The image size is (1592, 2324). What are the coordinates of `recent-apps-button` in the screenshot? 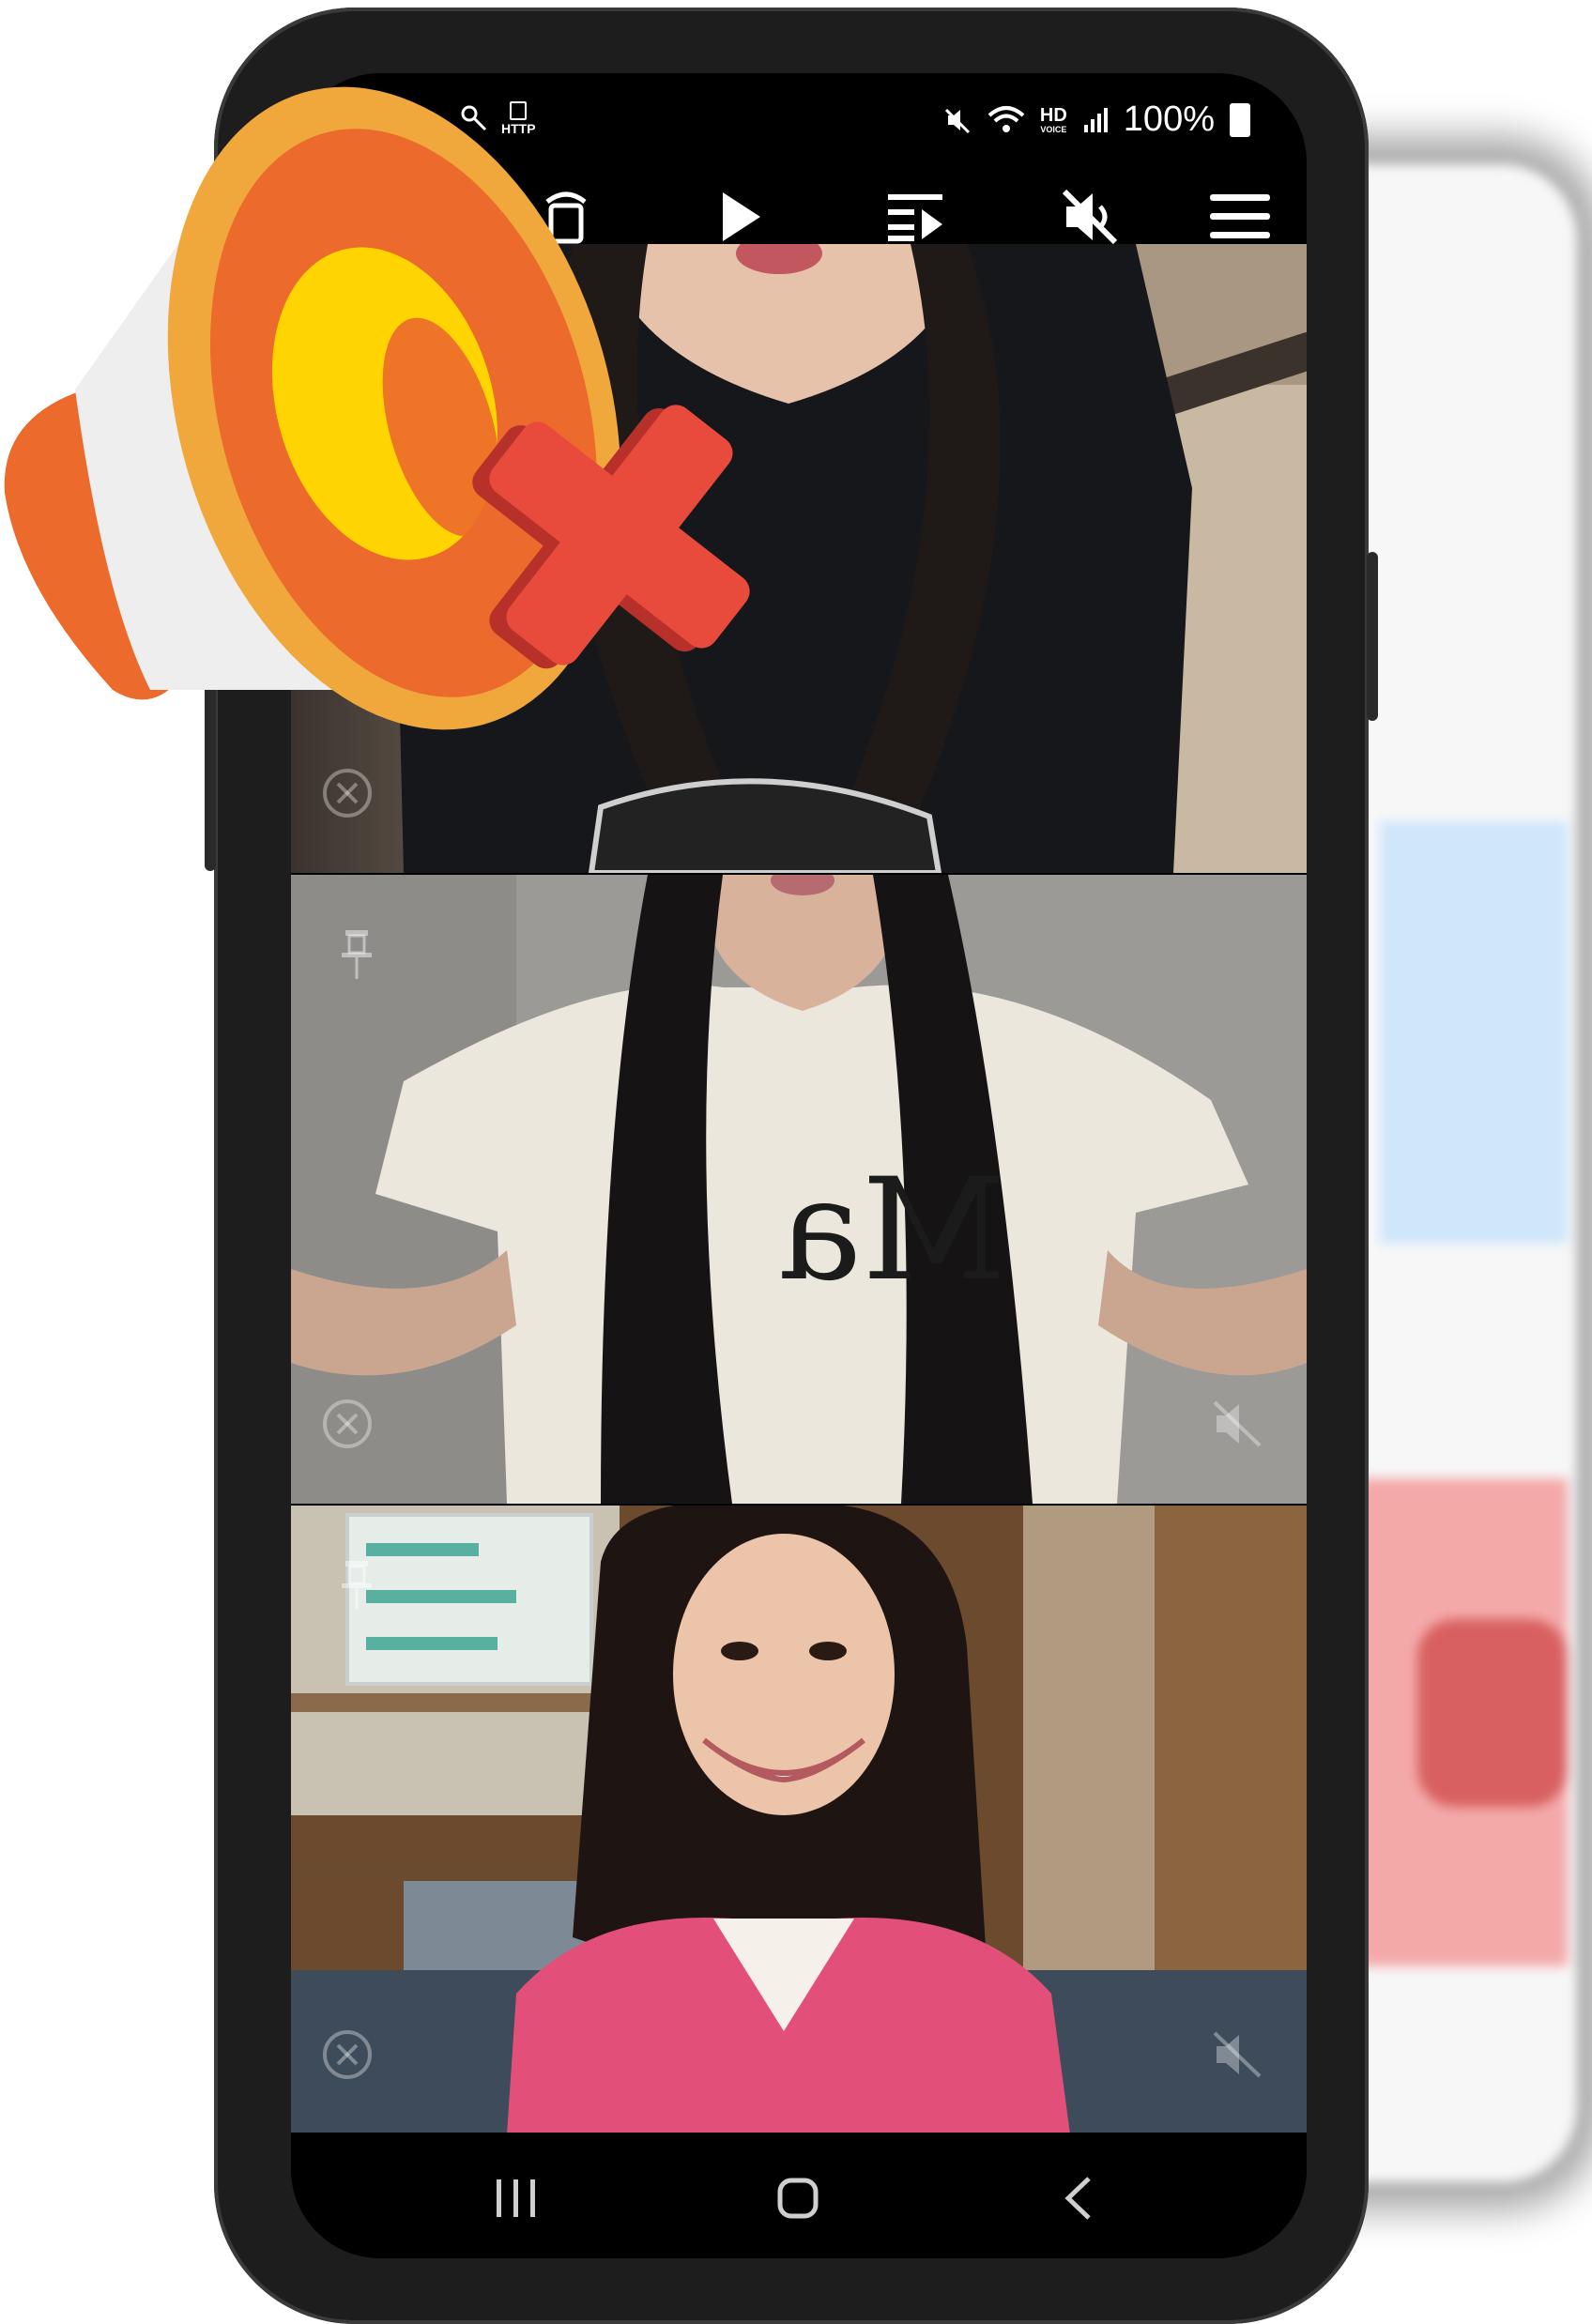 It's located at (516, 2198).